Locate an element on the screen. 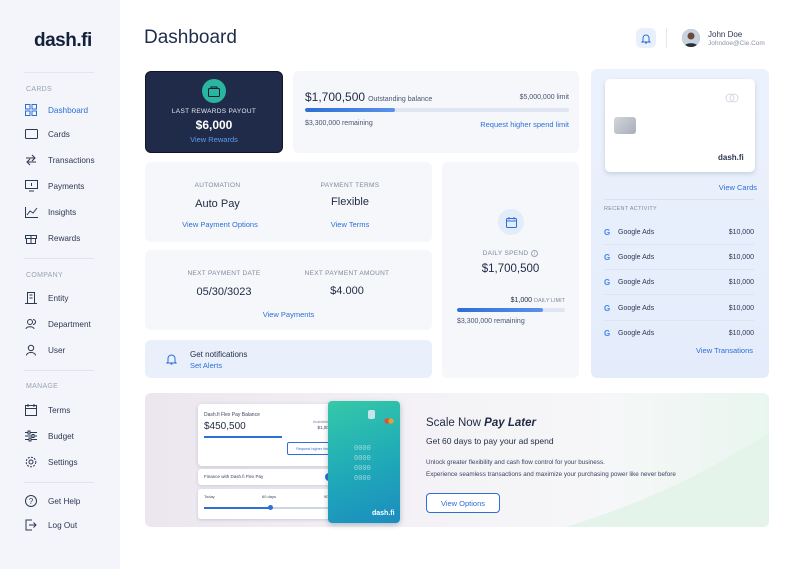 The width and height of the screenshot is (800, 569). rewards-amount: $6,000 is located at coordinates (214, 125).